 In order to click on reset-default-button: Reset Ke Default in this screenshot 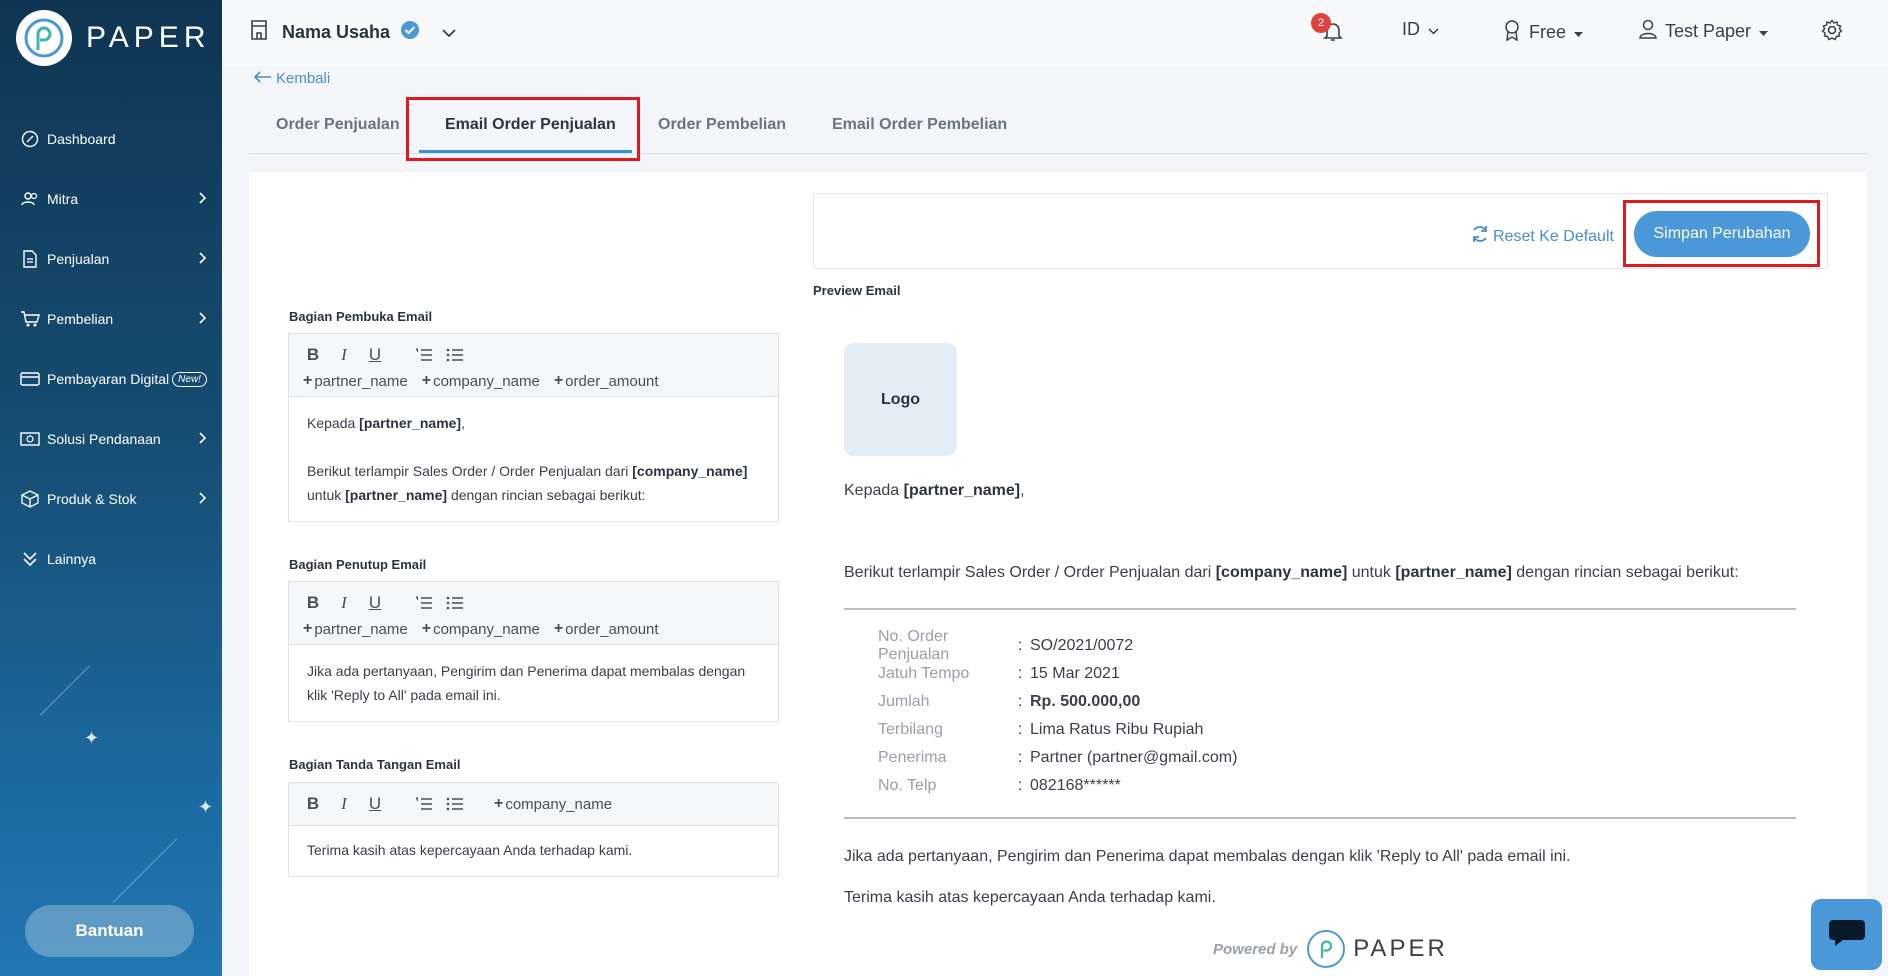, I will do `click(1542, 236)`.